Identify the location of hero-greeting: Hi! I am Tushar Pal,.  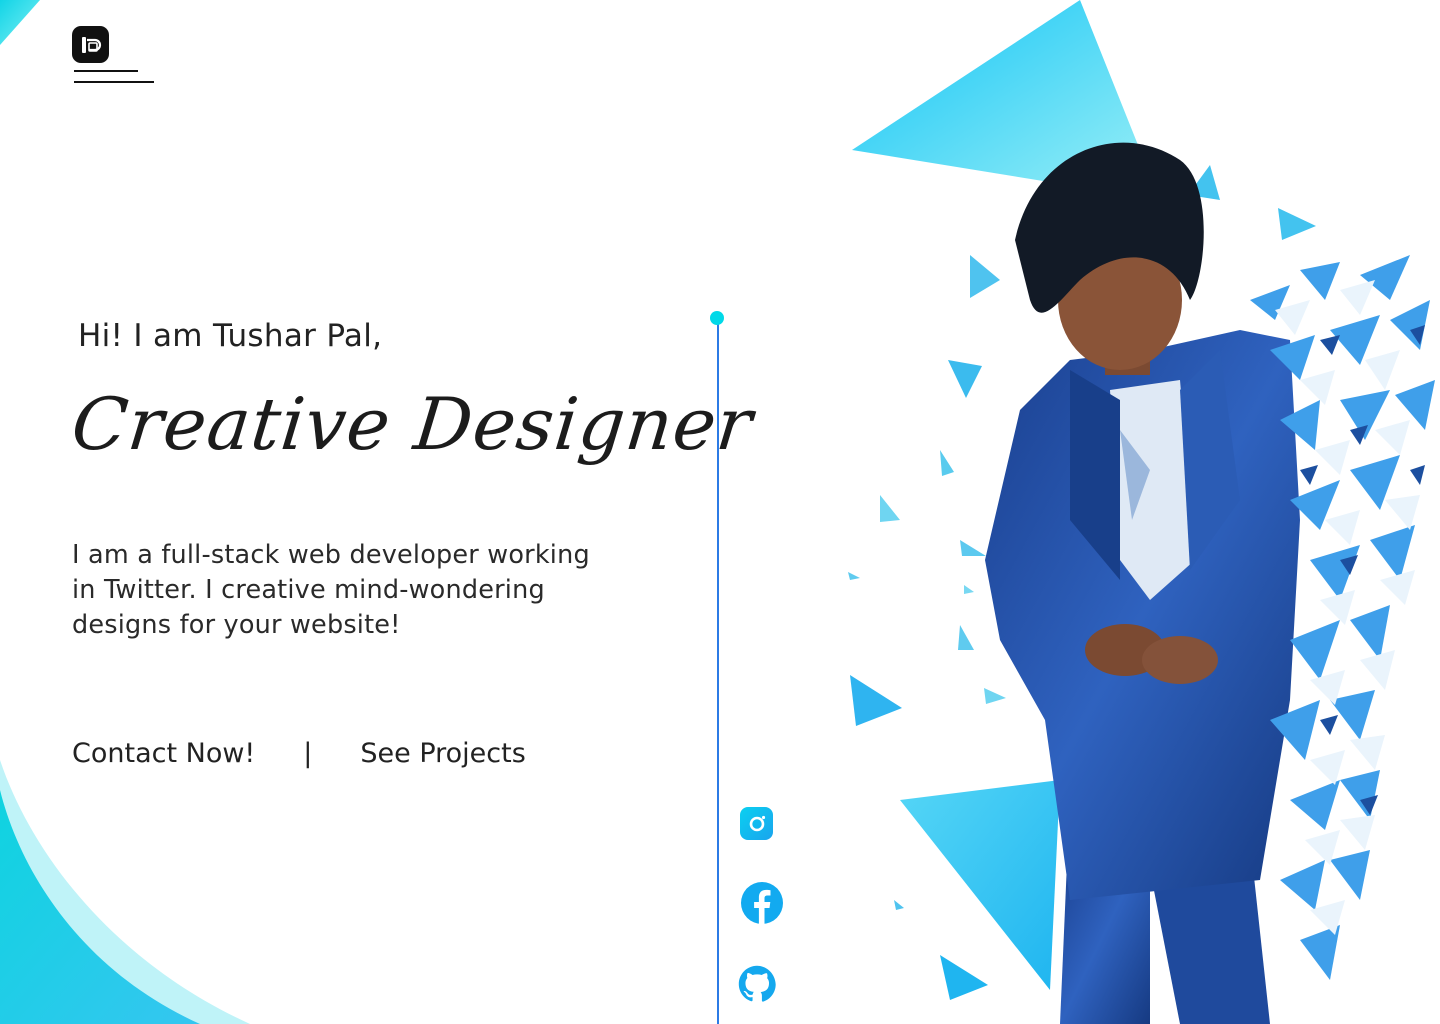
(230, 336).